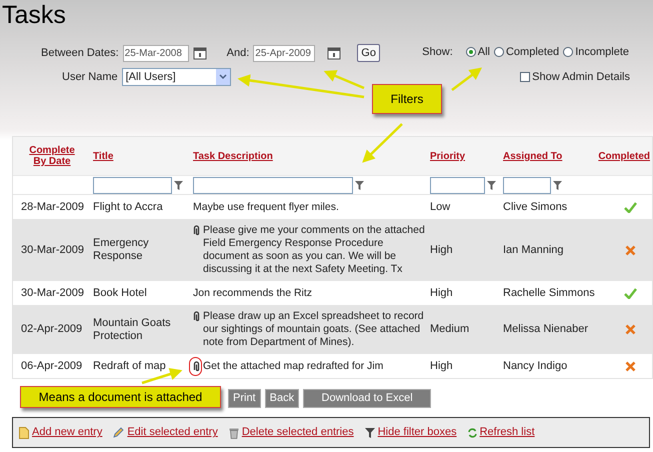  What do you see at coordinates (293, 366) in the screenshot?
I see `table-cell: Get the attached map redrafted for Jim` at bounding box center [293, 366].